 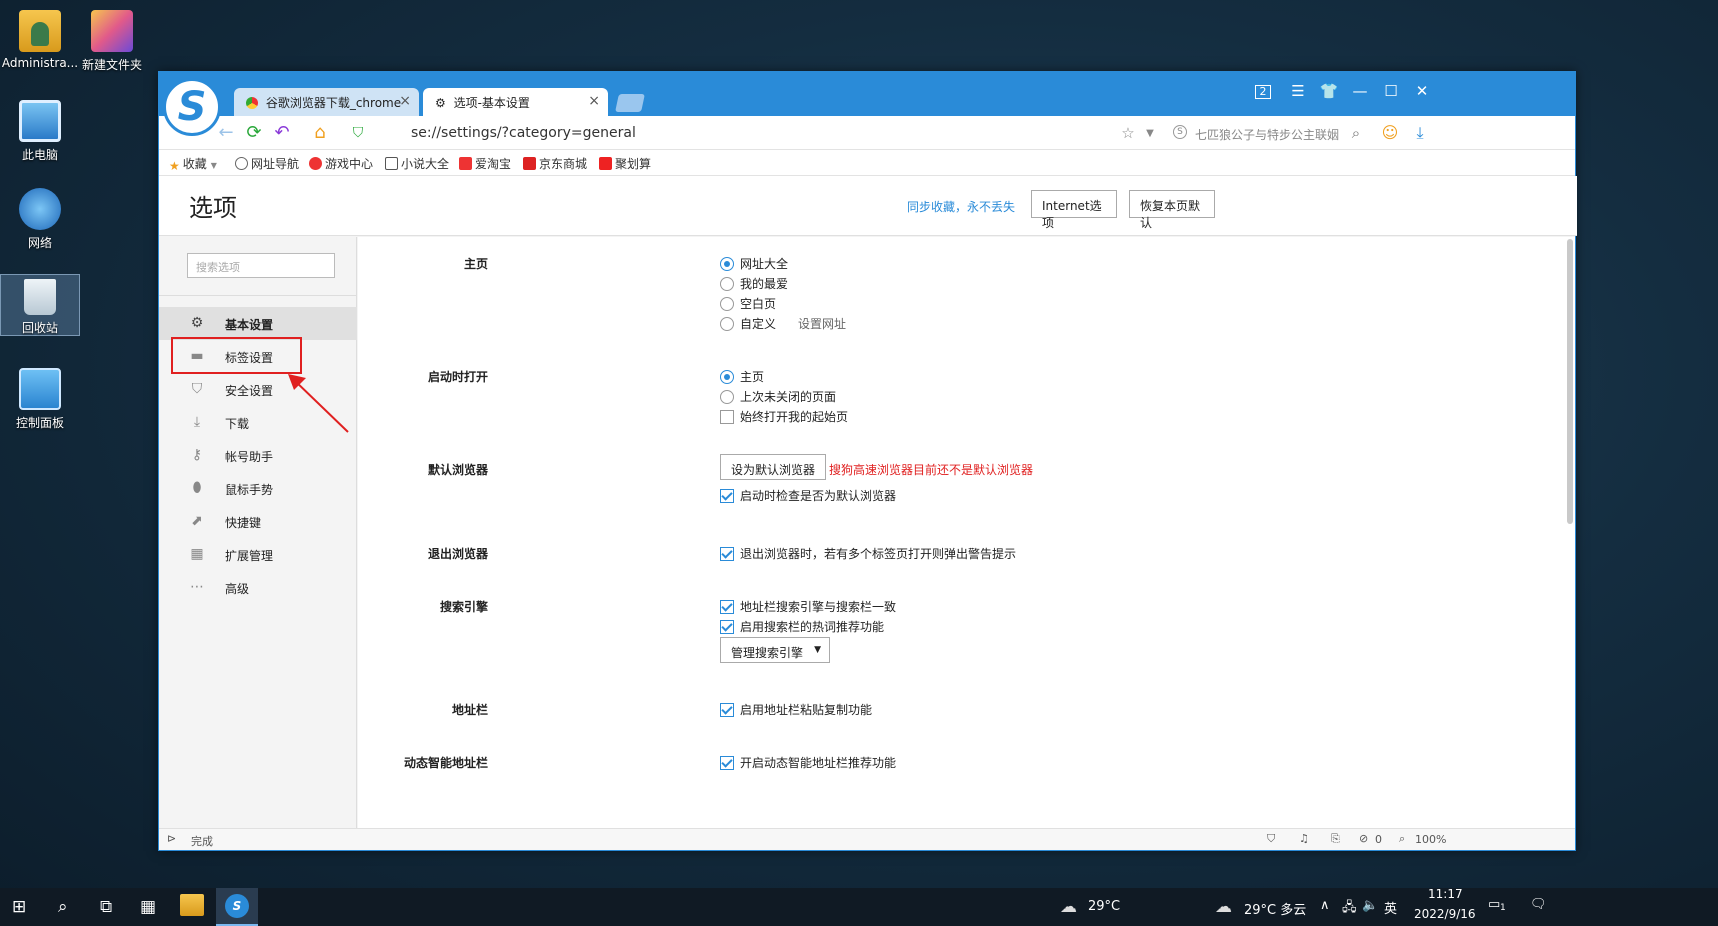 I want to click on emoji-icon: ☺, so click(x=1390, y=132).